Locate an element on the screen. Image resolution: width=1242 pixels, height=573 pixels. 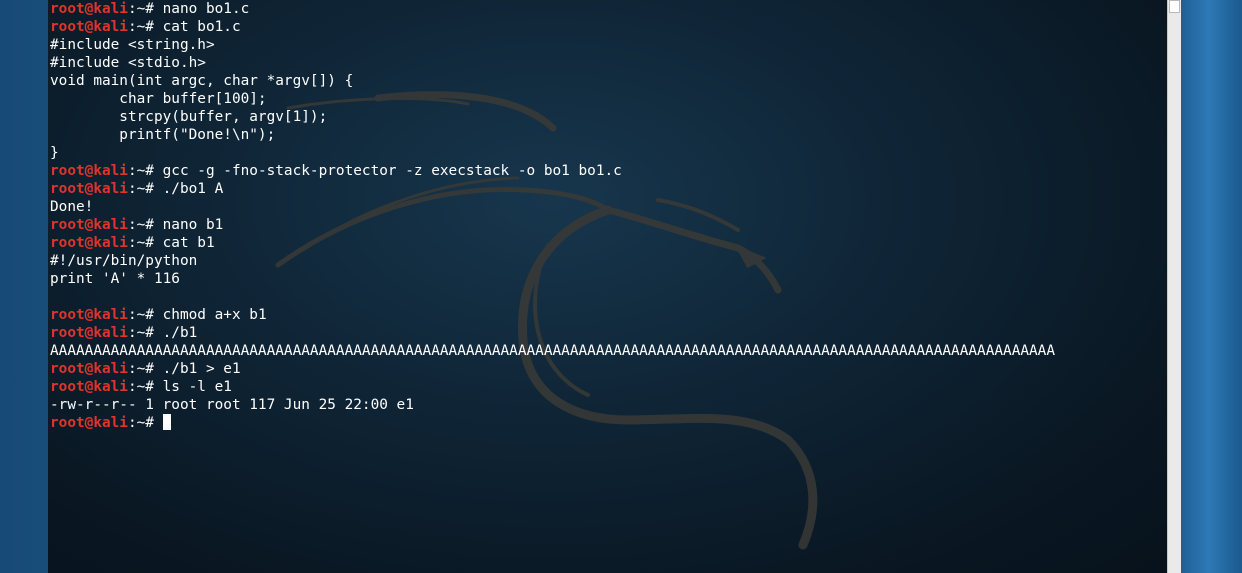
output-line: Done! is located at coordinates (72, 207).